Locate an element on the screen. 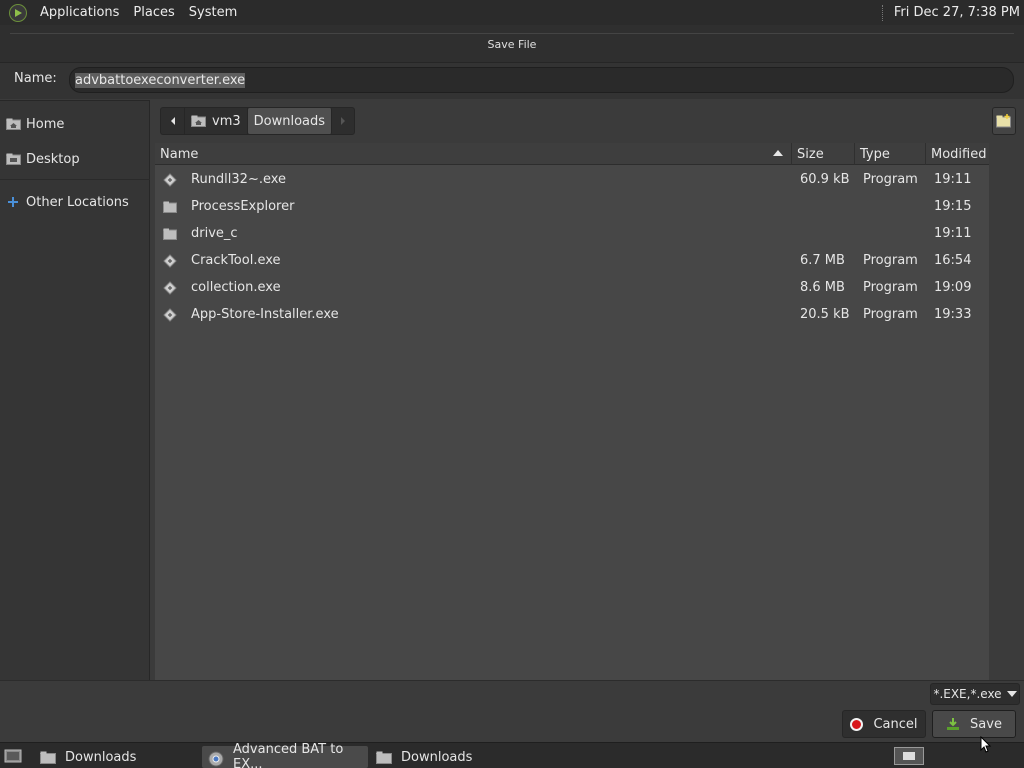 Image resolution: width=1024 pixels, height=768 pixels. file-filter-dropdown: *.EXE,*.exe is located at coordinates (975, 694).